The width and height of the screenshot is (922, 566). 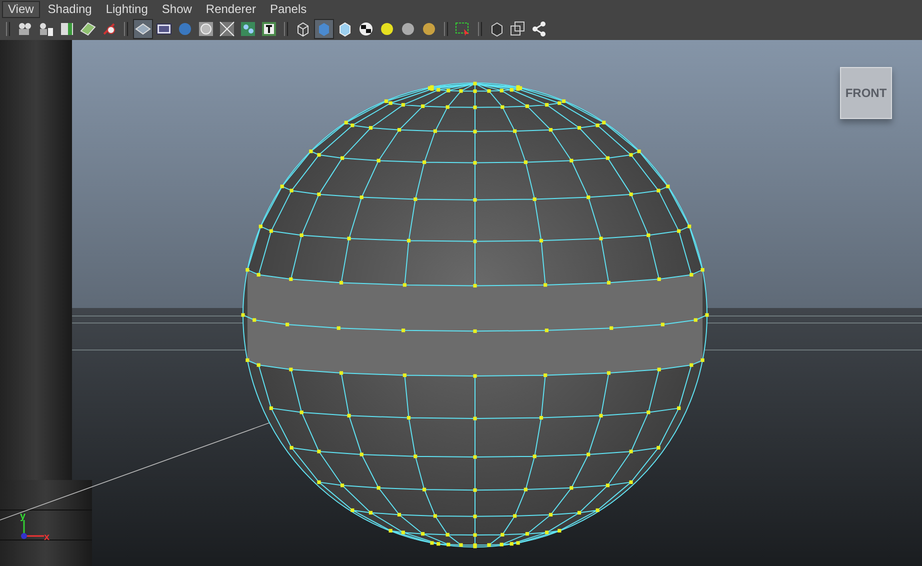 What do you see at coordinates (177, 9) in the screenshot?
I see `menu-item: Show` at bounding box center [177, 9].